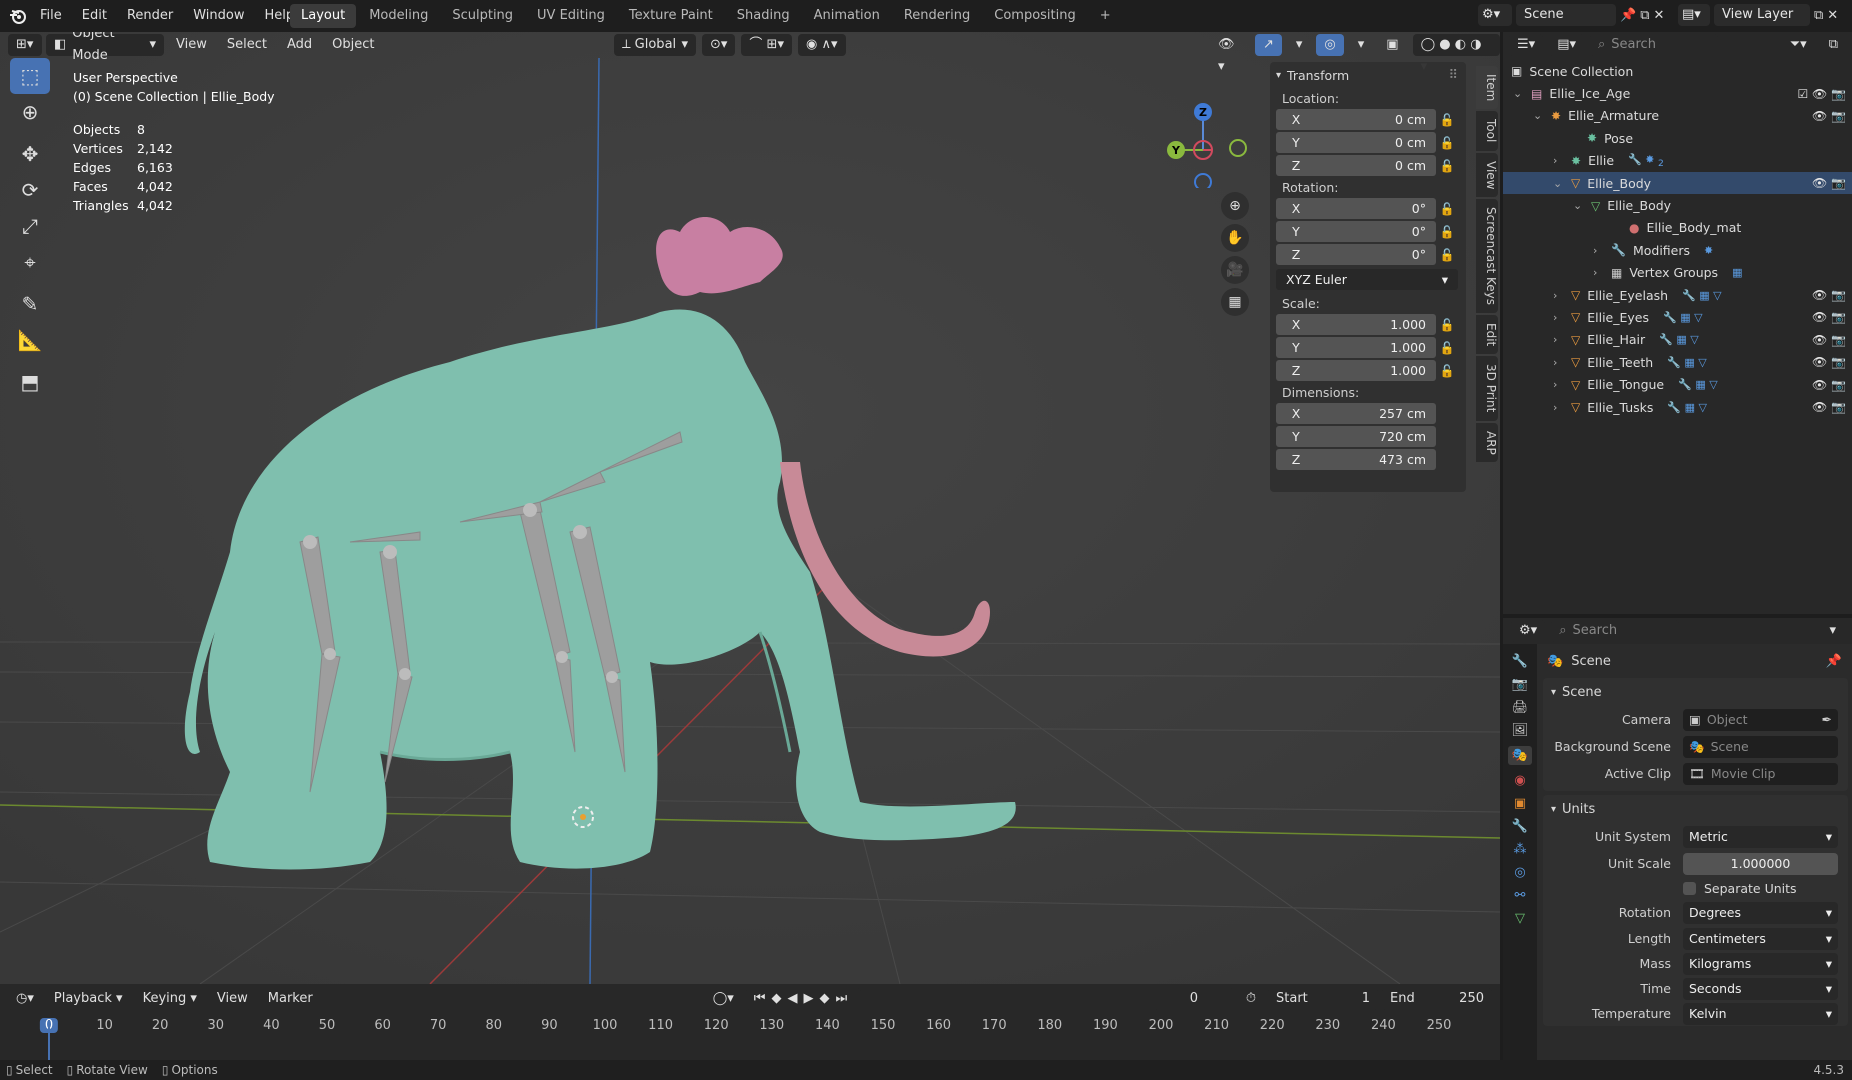  I want to click on menu-window: Window, so click(218, 16).